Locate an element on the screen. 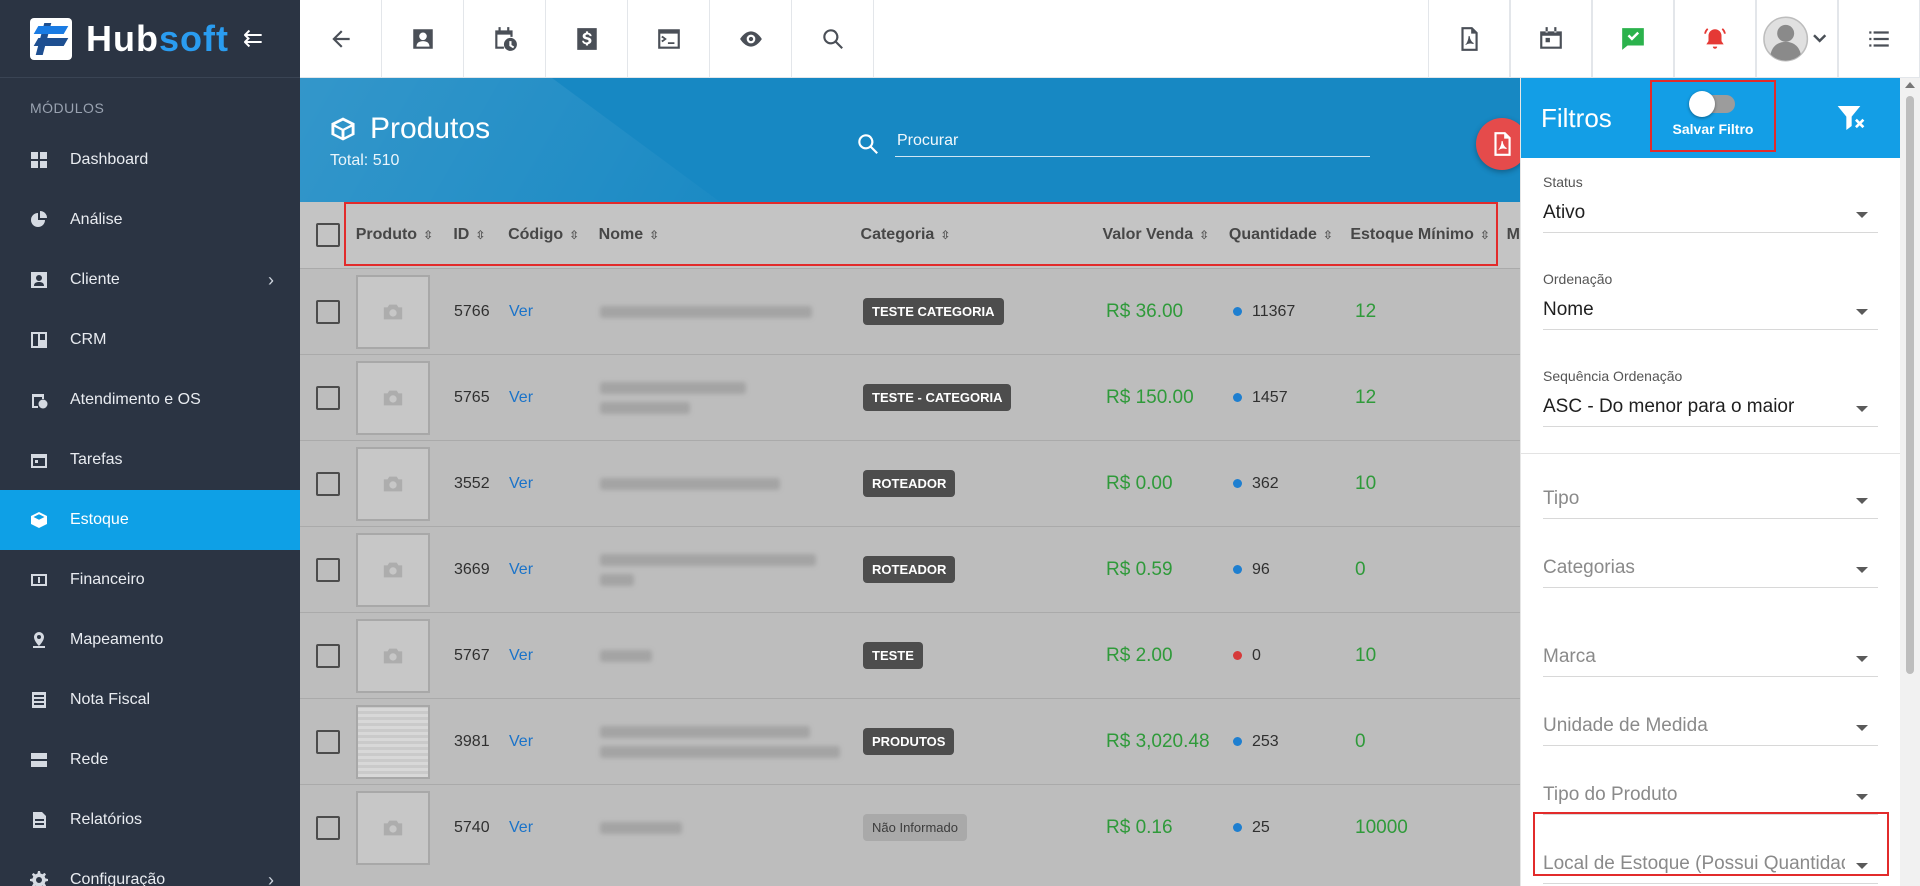 The image size is (1920, 886). schedule-button is located at coordinates (505, 39).